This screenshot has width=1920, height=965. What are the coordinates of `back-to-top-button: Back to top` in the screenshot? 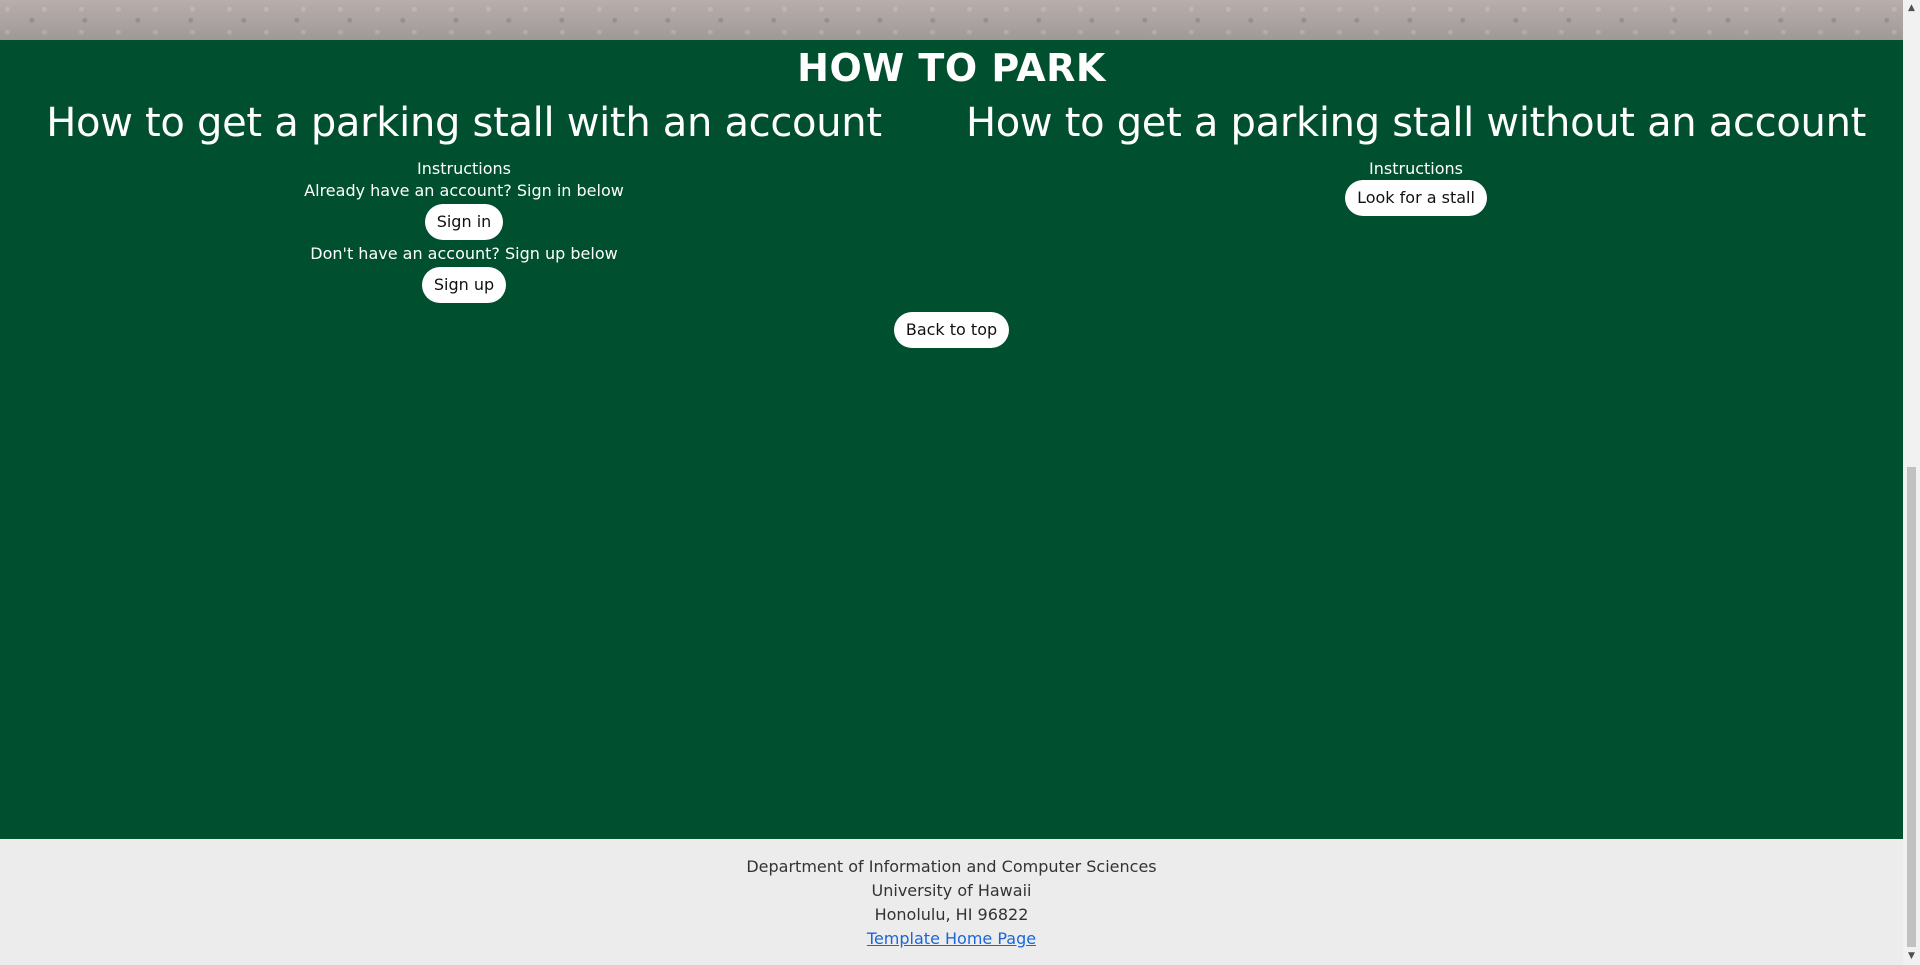 It's located at (951, 330).